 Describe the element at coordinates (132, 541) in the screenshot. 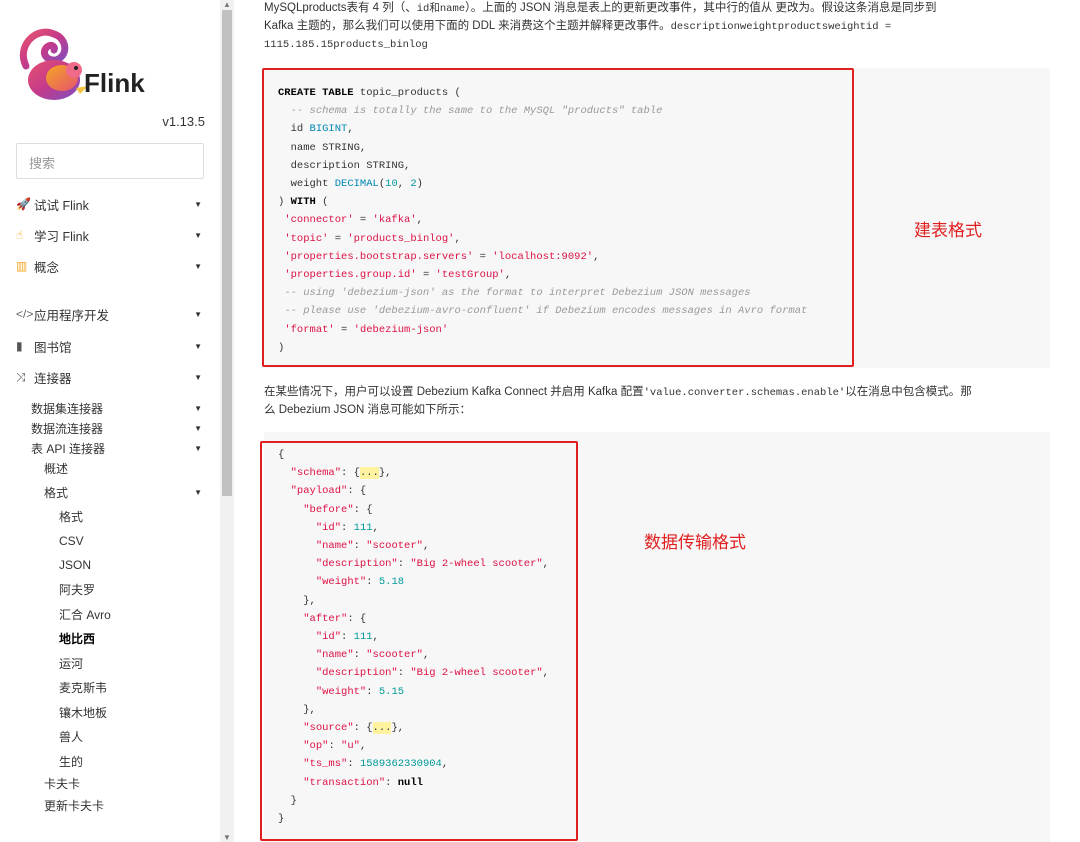

I see `nav-item: CSV` at that location.